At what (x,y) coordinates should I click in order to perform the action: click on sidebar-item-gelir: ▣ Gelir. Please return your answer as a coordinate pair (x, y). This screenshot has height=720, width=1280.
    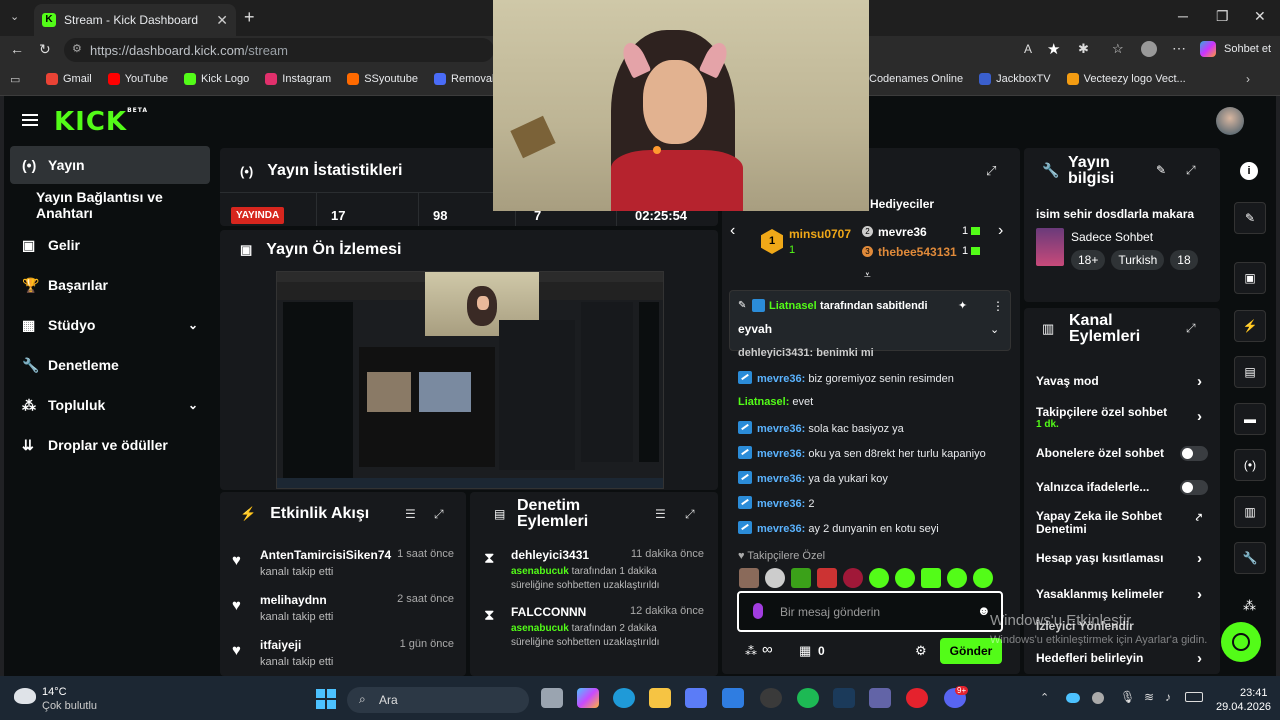
    Looking at the image, I should click on (110, 245).